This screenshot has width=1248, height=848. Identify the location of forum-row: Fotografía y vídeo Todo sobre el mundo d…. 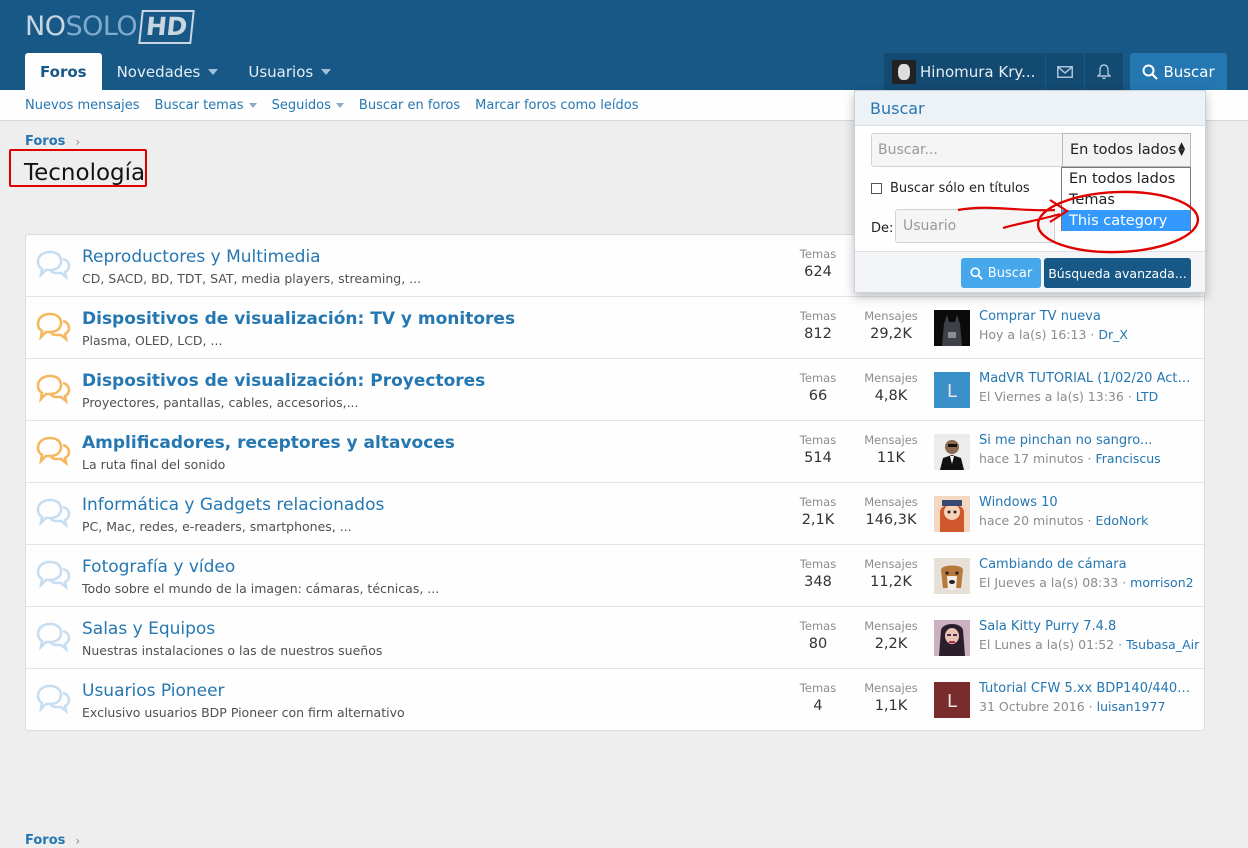
(615, 576).